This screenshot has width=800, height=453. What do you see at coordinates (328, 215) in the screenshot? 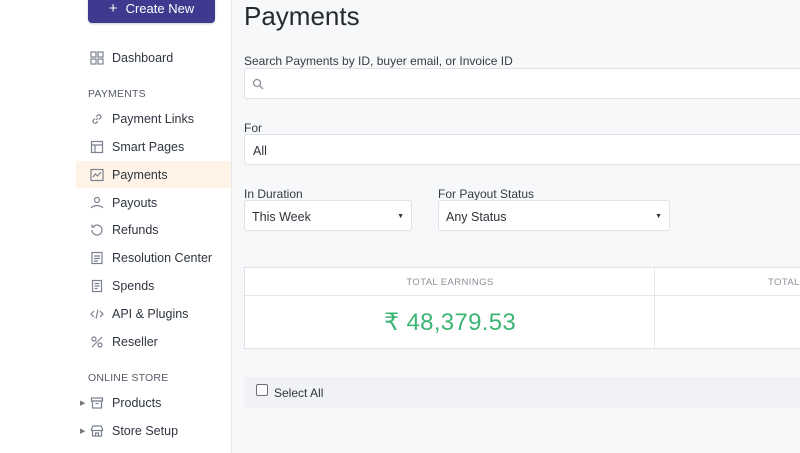
I see `duration-select: This Week ▼` at bounding box center [328, 215].